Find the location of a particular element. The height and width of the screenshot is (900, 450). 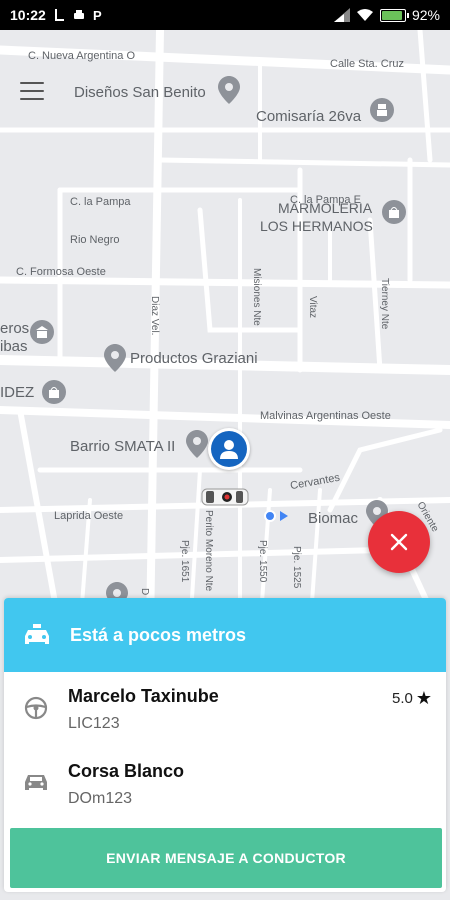

map-label: Pje. 1651 is located at coordinates (184, 561).